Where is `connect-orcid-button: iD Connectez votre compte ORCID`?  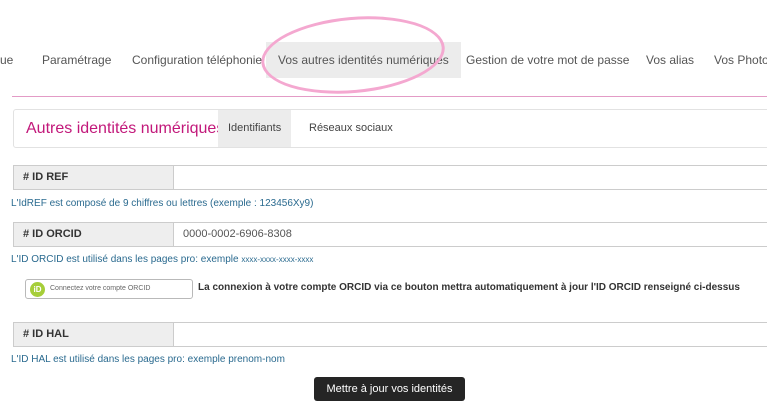
connect-orcid-button: iD Connectez votre compte ORCID is located at coordinates (109, 289).